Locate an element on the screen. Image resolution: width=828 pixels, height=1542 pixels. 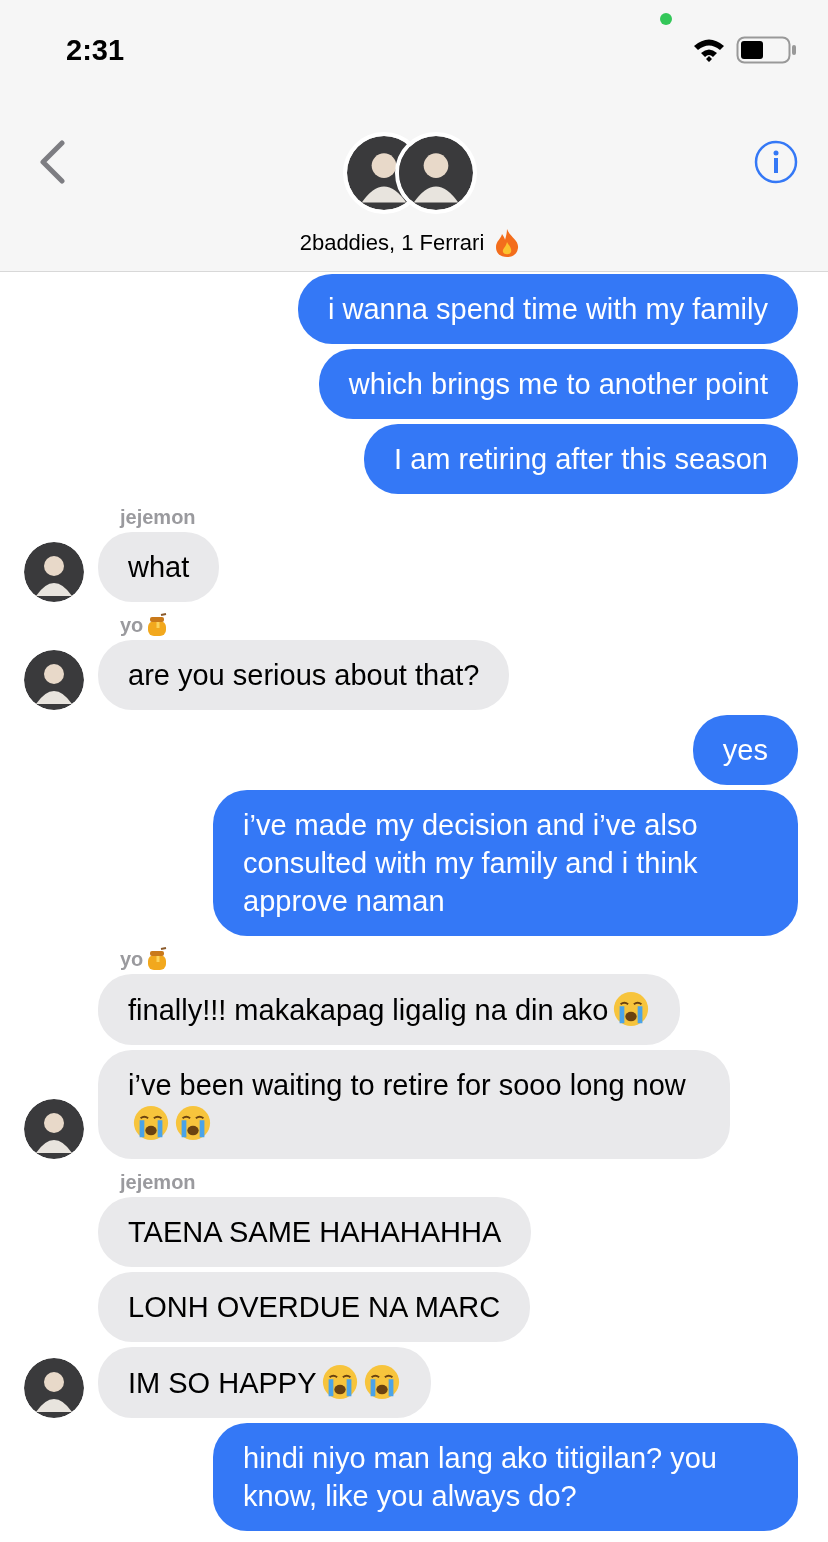
sent-bubble: yes is located at coordinates (745, 750).